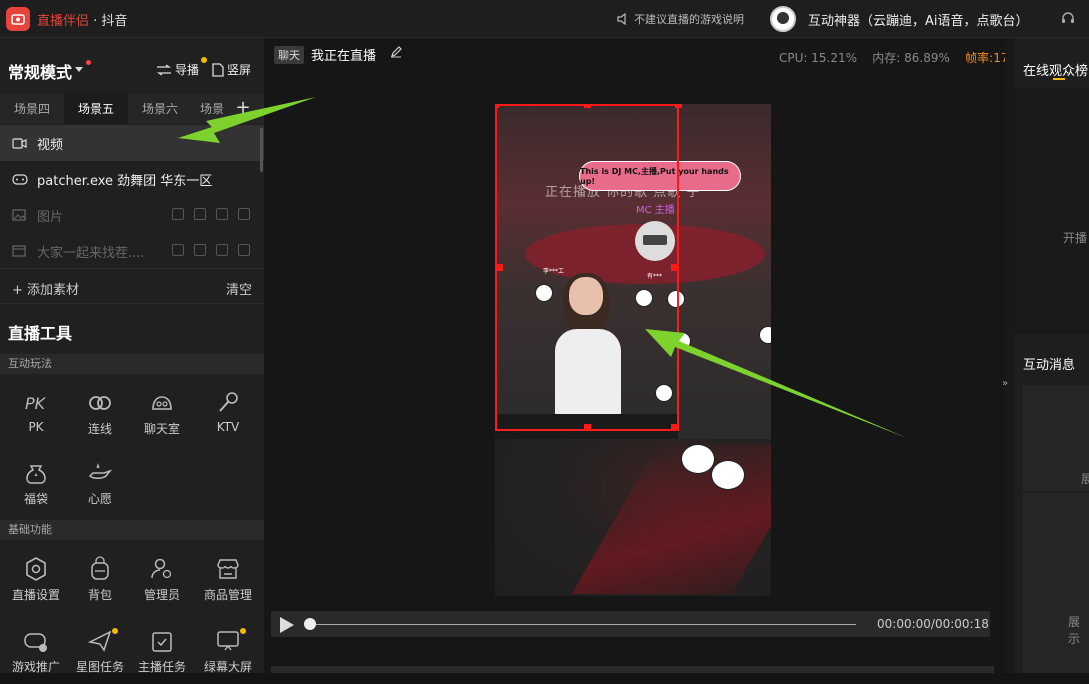  Describe the element at coordinates (1068, 18) in the screenshot. I see `headset-icon` at that location.